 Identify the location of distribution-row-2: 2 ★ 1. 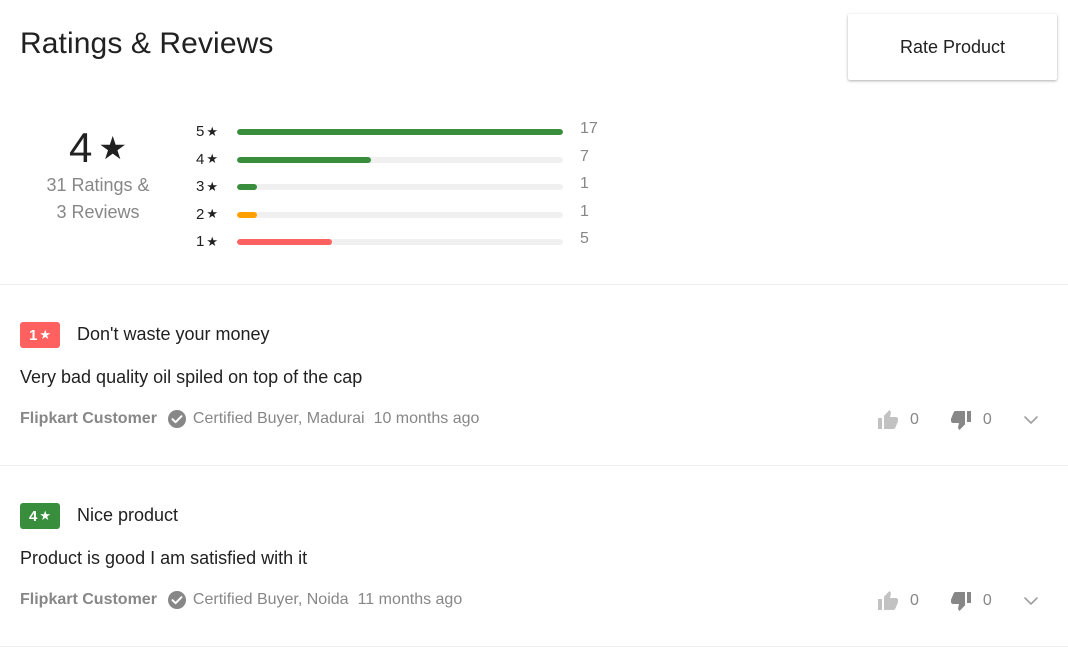
(406, 215).